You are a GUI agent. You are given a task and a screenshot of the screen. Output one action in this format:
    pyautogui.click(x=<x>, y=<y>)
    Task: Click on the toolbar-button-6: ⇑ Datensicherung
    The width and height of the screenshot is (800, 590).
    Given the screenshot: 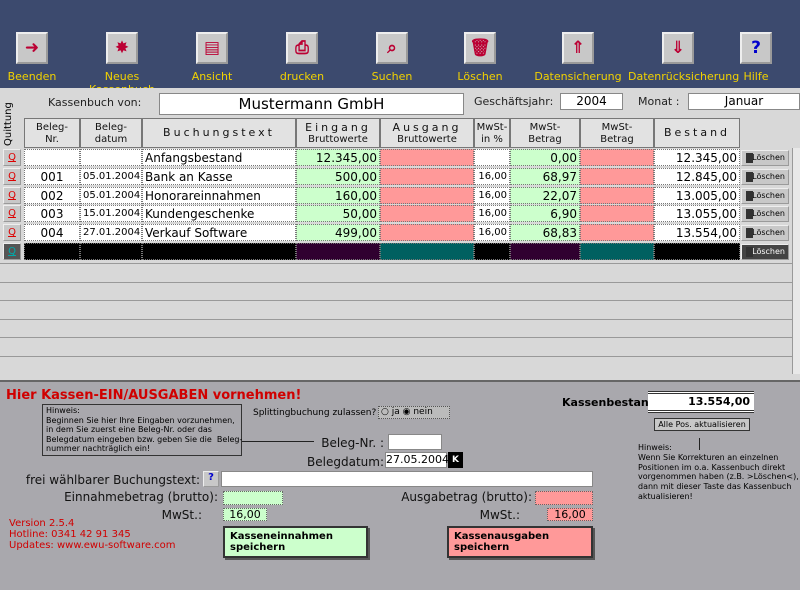 What is the action you would take?
    pyautogui.click(x=578, y=57)
    